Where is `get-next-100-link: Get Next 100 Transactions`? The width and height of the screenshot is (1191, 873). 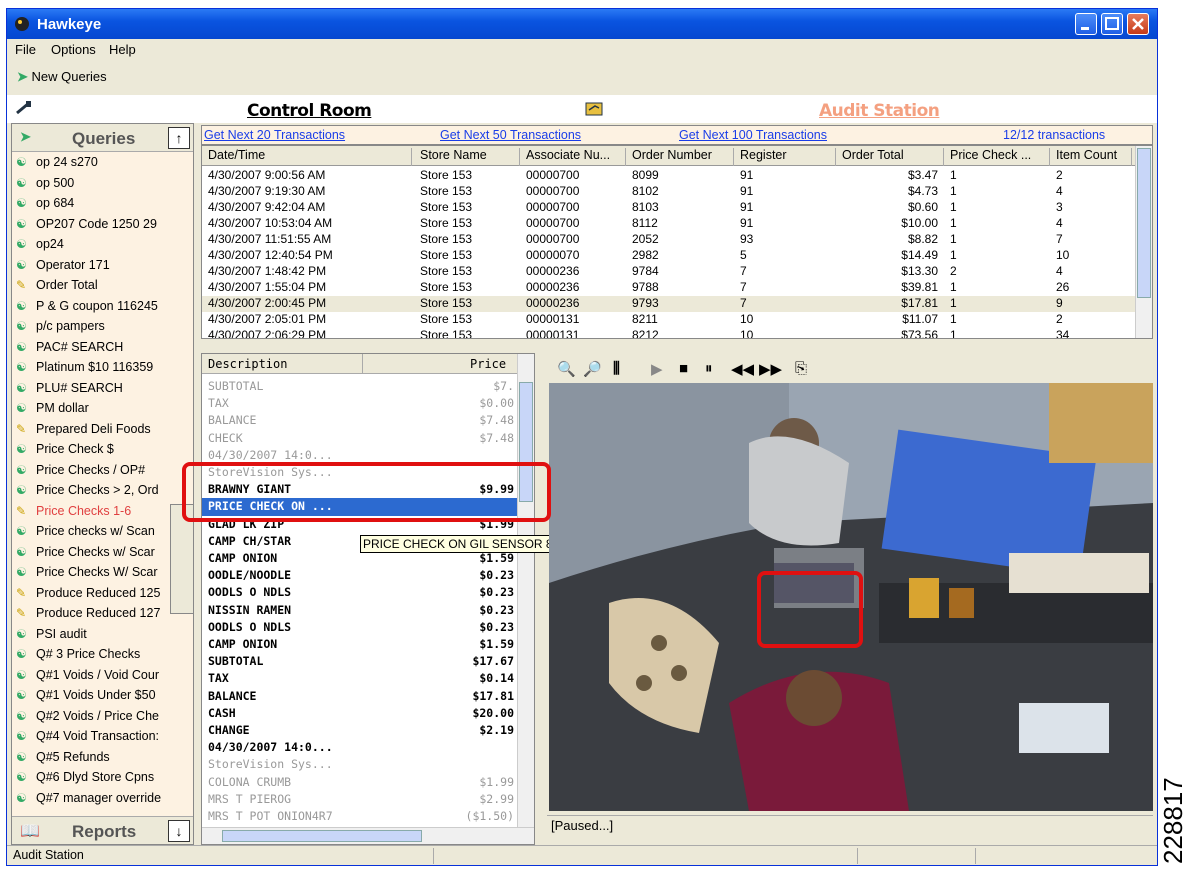
get-next-100-link: Get Next 100 Transactions is located at coordinates (753, 135).